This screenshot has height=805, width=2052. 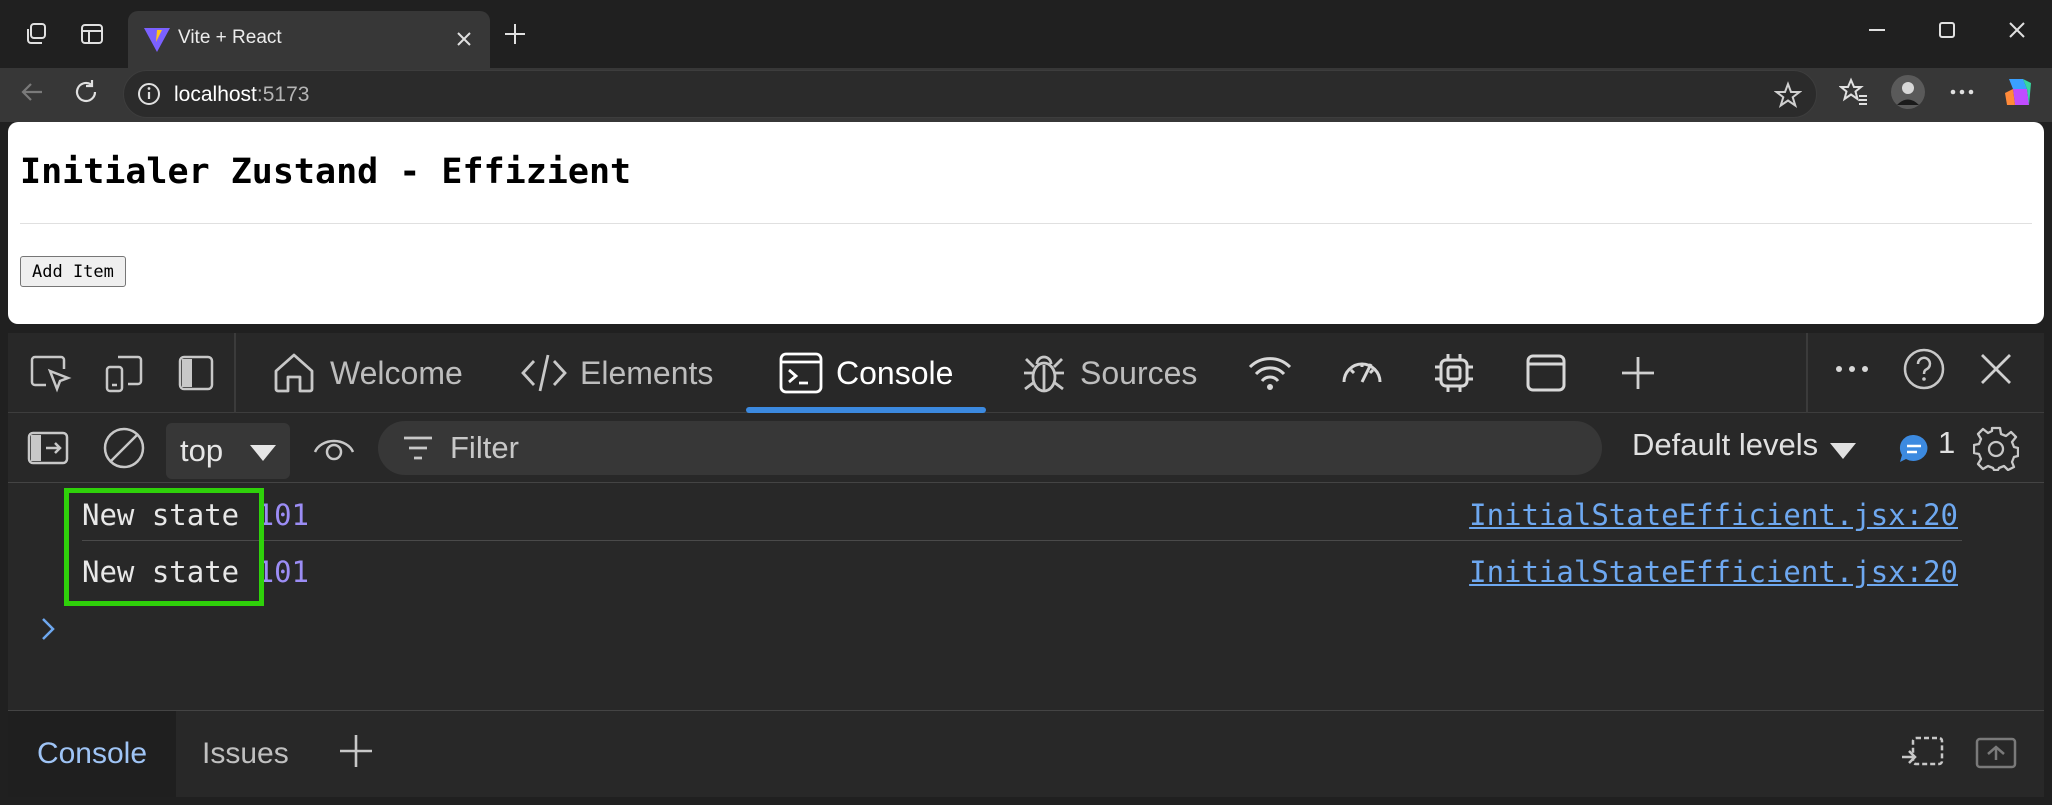 What do you see at coordinates (157, 39) in the screenshot?
I see `vite-logo-icon` at bounding box center [157, 39].